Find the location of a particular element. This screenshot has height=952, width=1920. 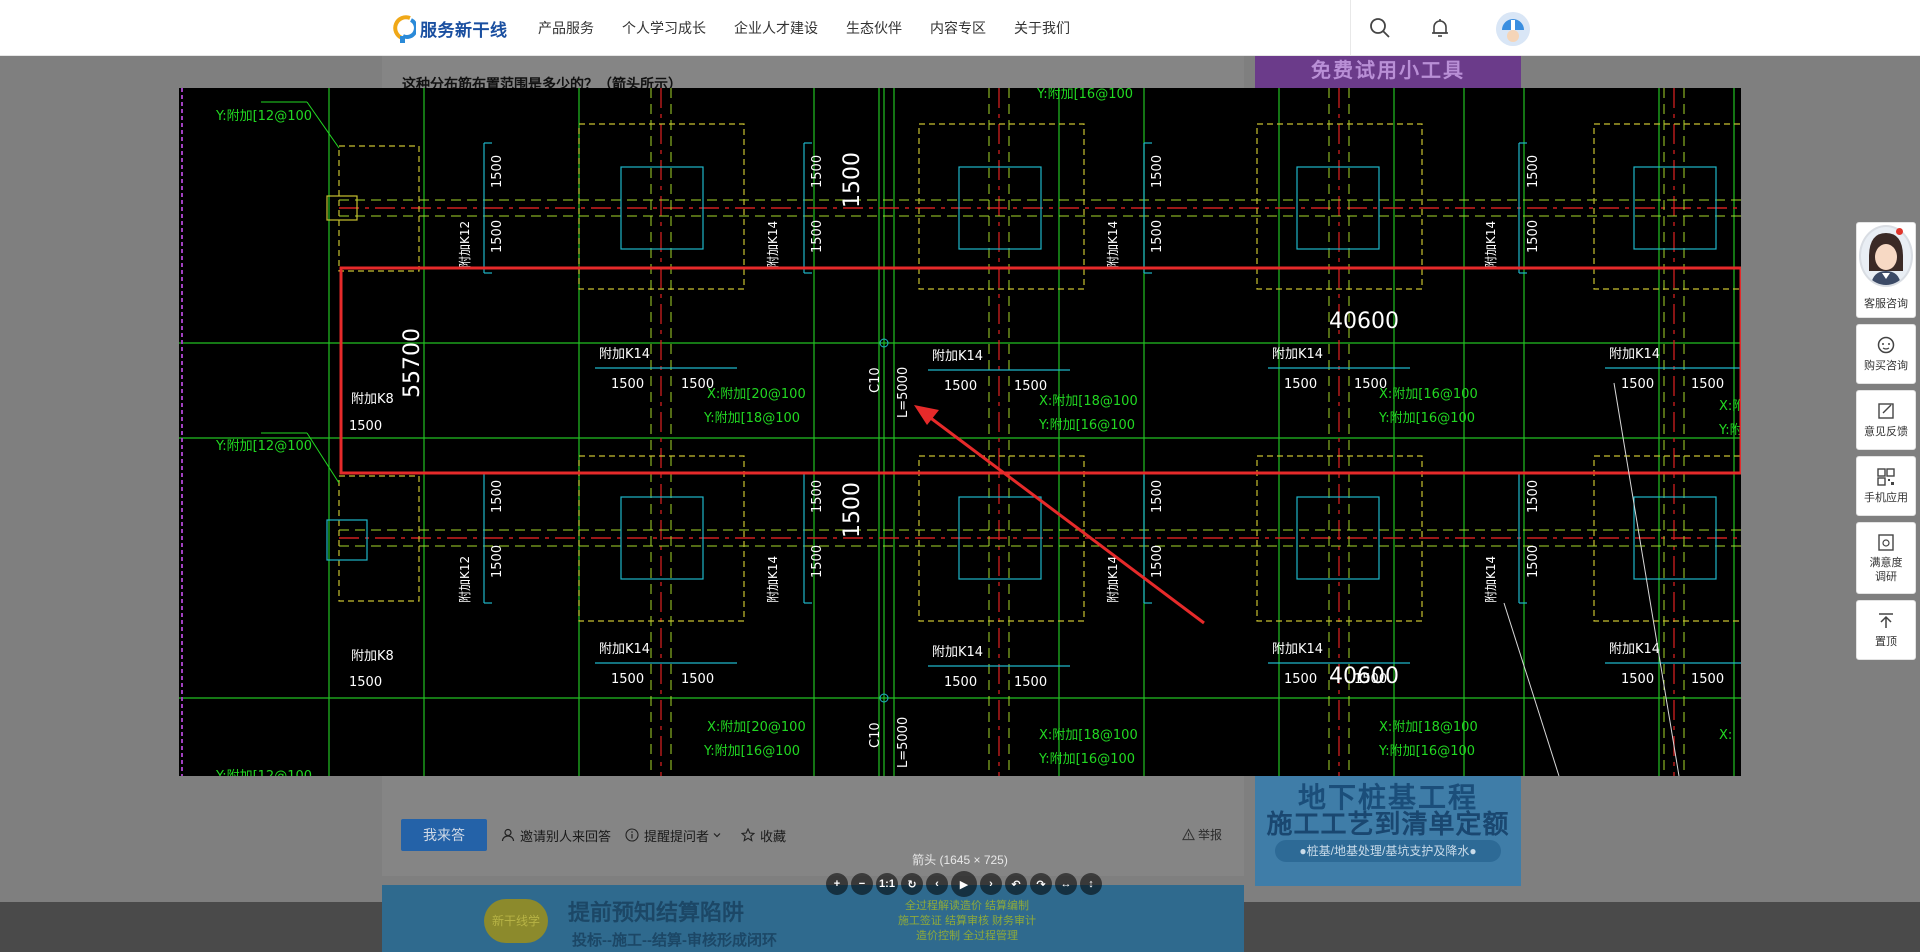

report-label: 举报 is located at coordinates (1210, 835).